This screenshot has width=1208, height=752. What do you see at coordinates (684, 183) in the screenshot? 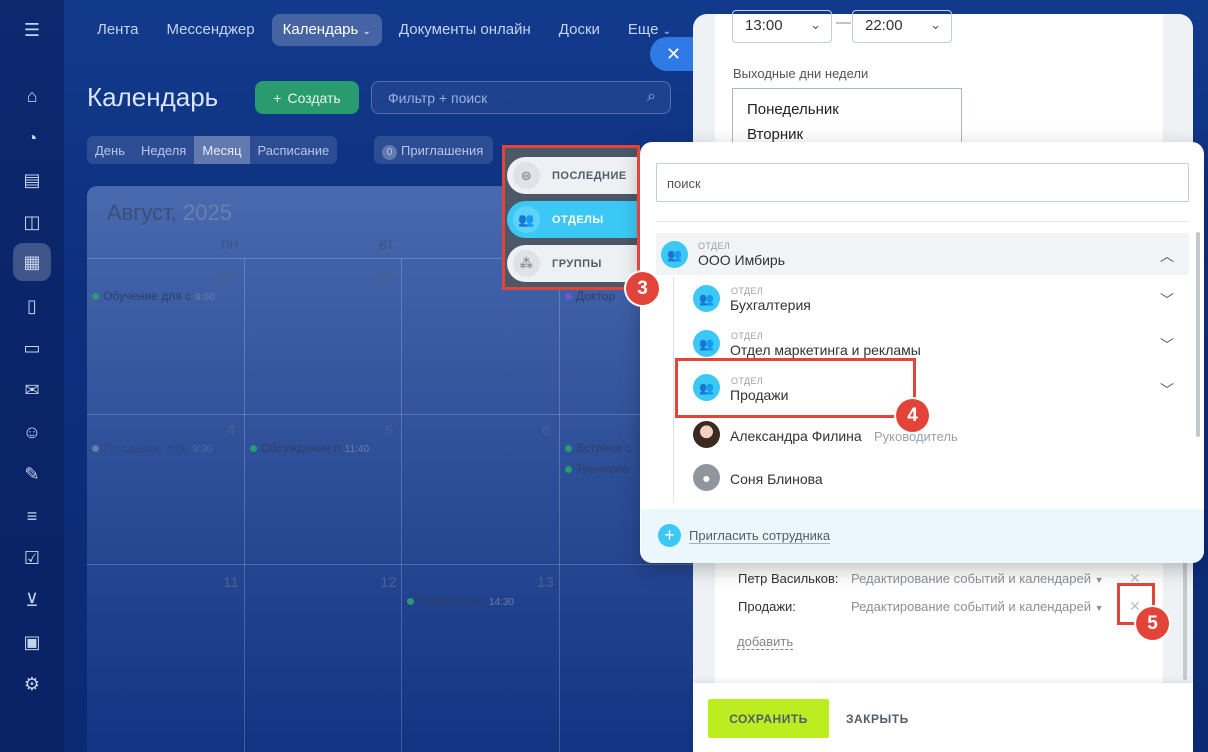
I see `search-placeholder: поиск` at bounding box center [684, 183].